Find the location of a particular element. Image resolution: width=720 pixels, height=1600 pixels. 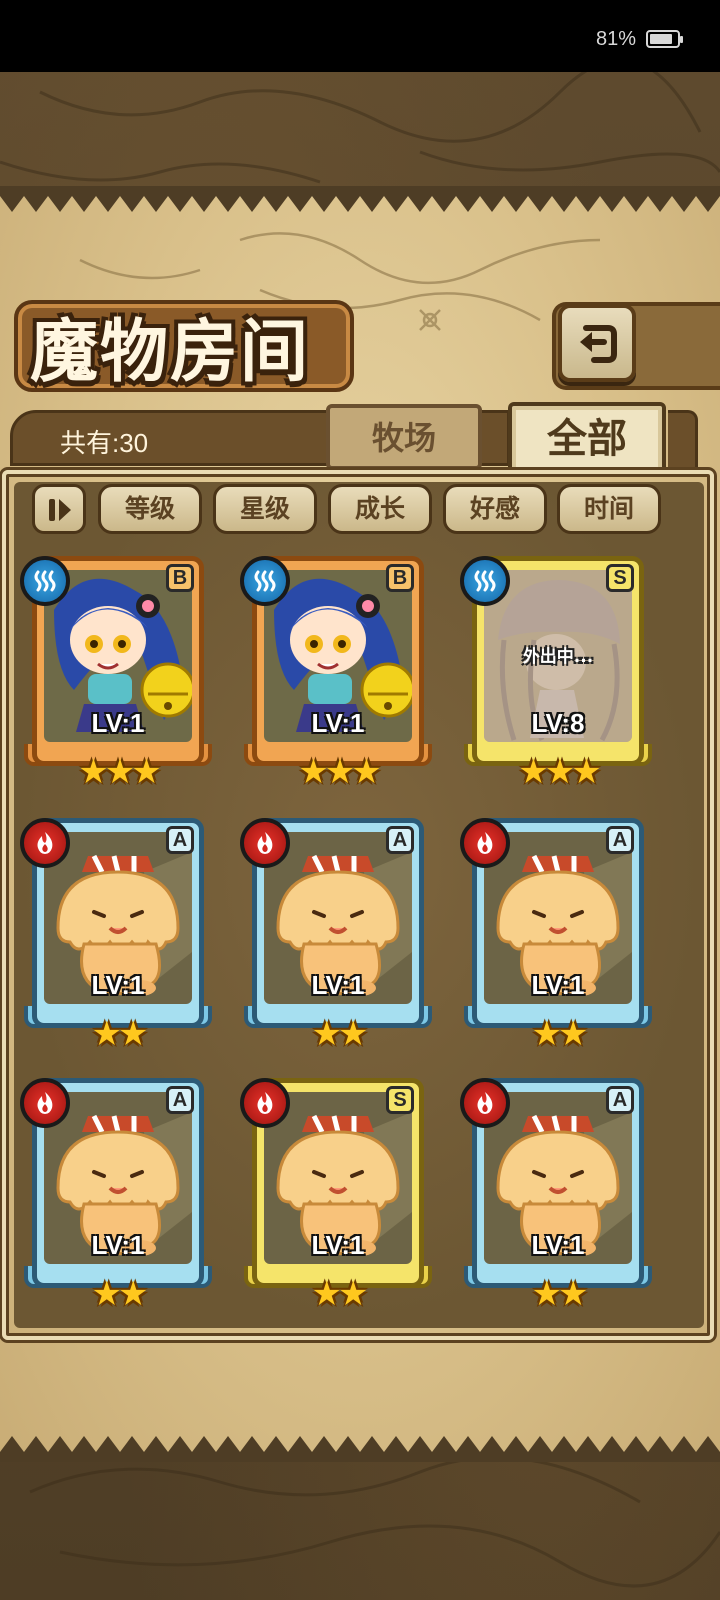

back-arrow-icon is located at coordinates (598, 344).